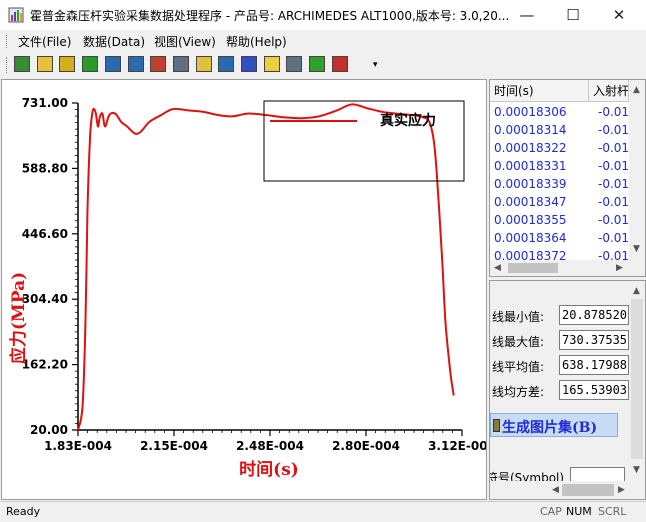  Describe the element at coordinates (530, 148) in the screenshot. I see `time-cell: 0.00018322` at that location.